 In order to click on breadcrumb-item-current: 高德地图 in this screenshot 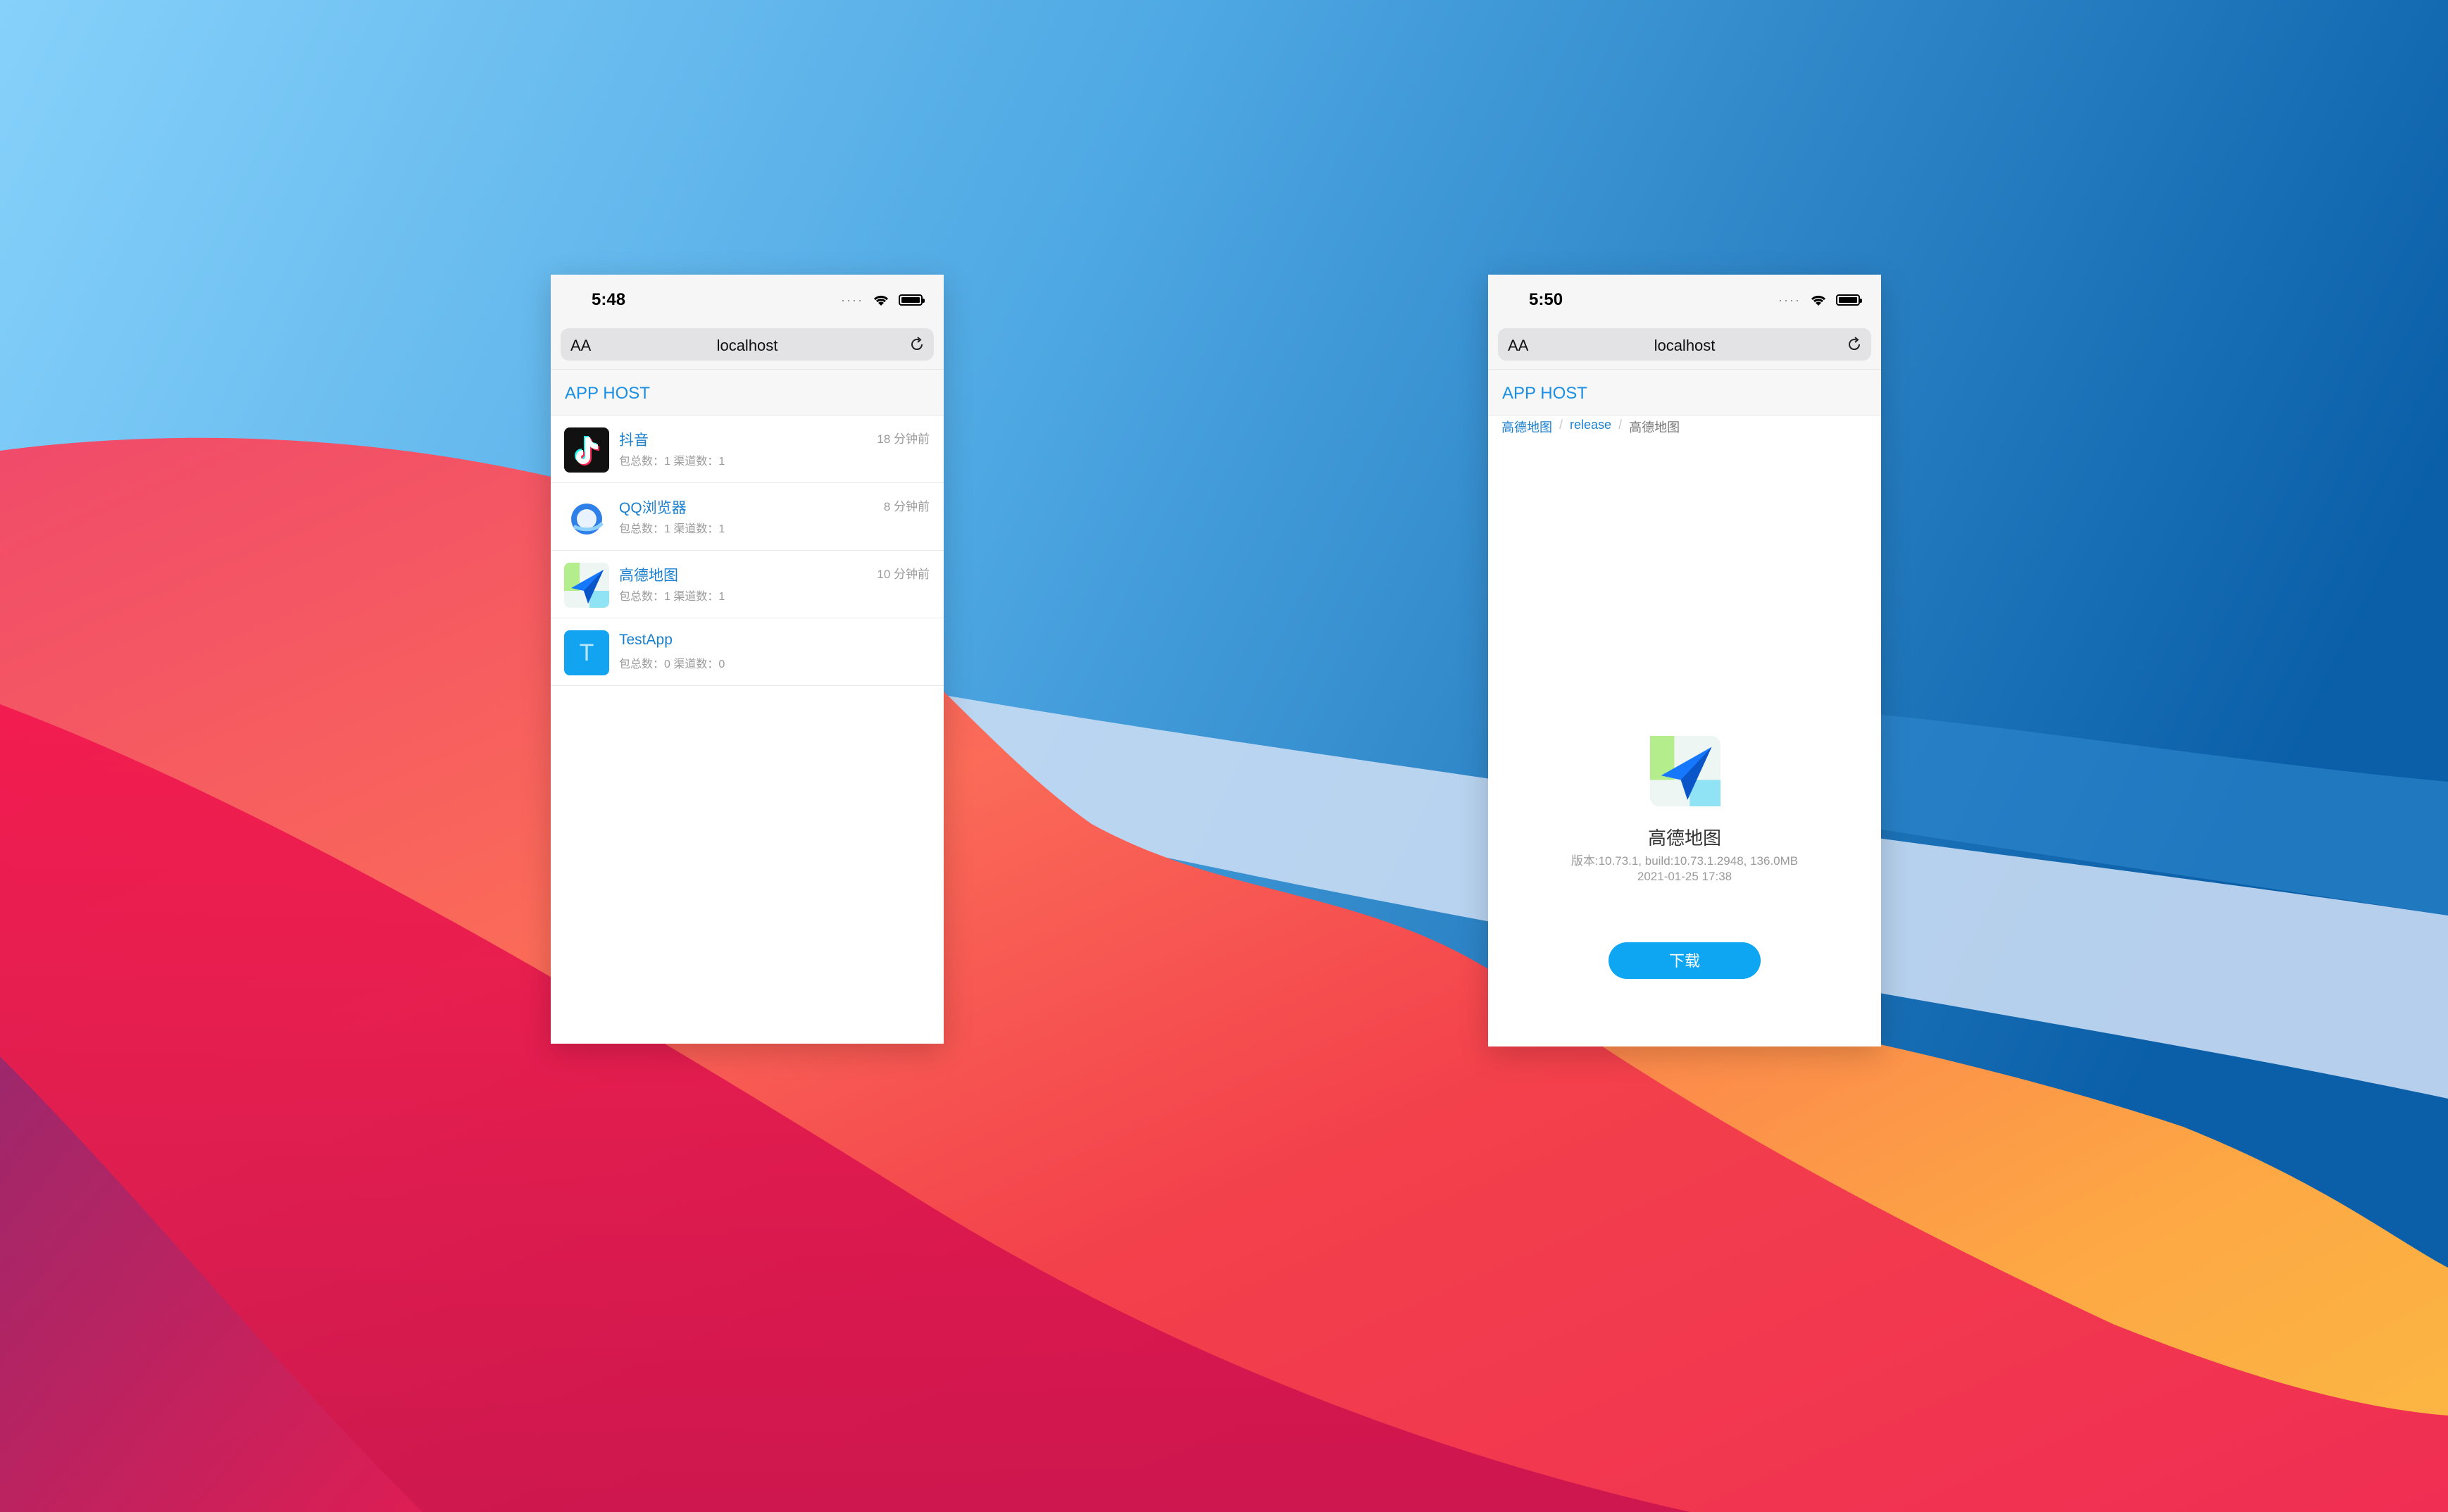, I will do `click(1655, 427)`.